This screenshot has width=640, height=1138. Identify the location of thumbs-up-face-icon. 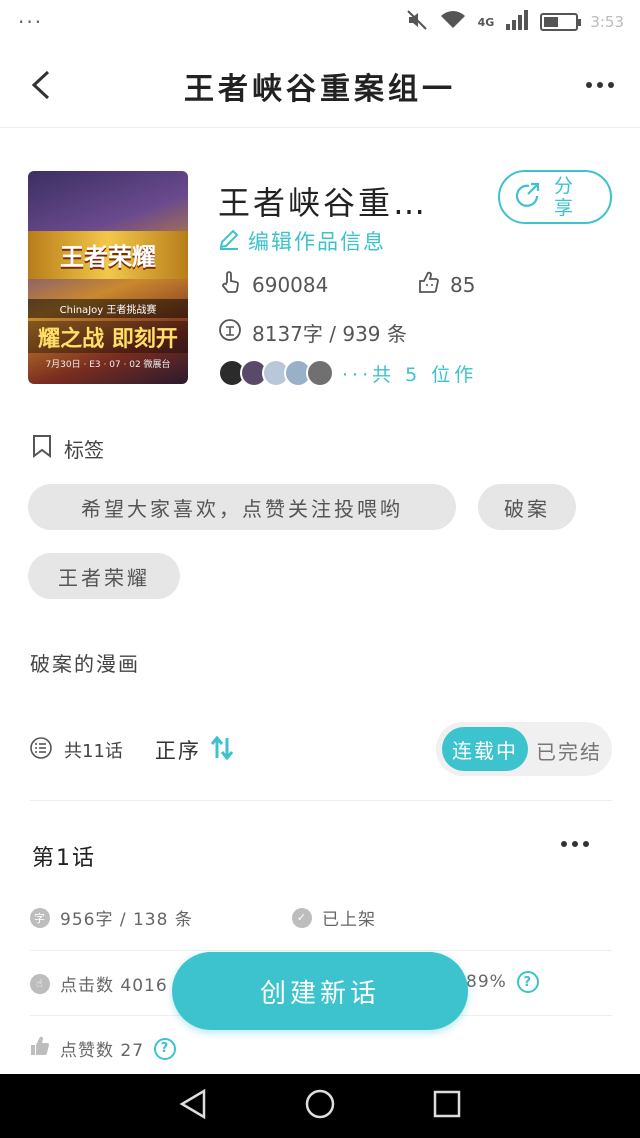
(428, 284).